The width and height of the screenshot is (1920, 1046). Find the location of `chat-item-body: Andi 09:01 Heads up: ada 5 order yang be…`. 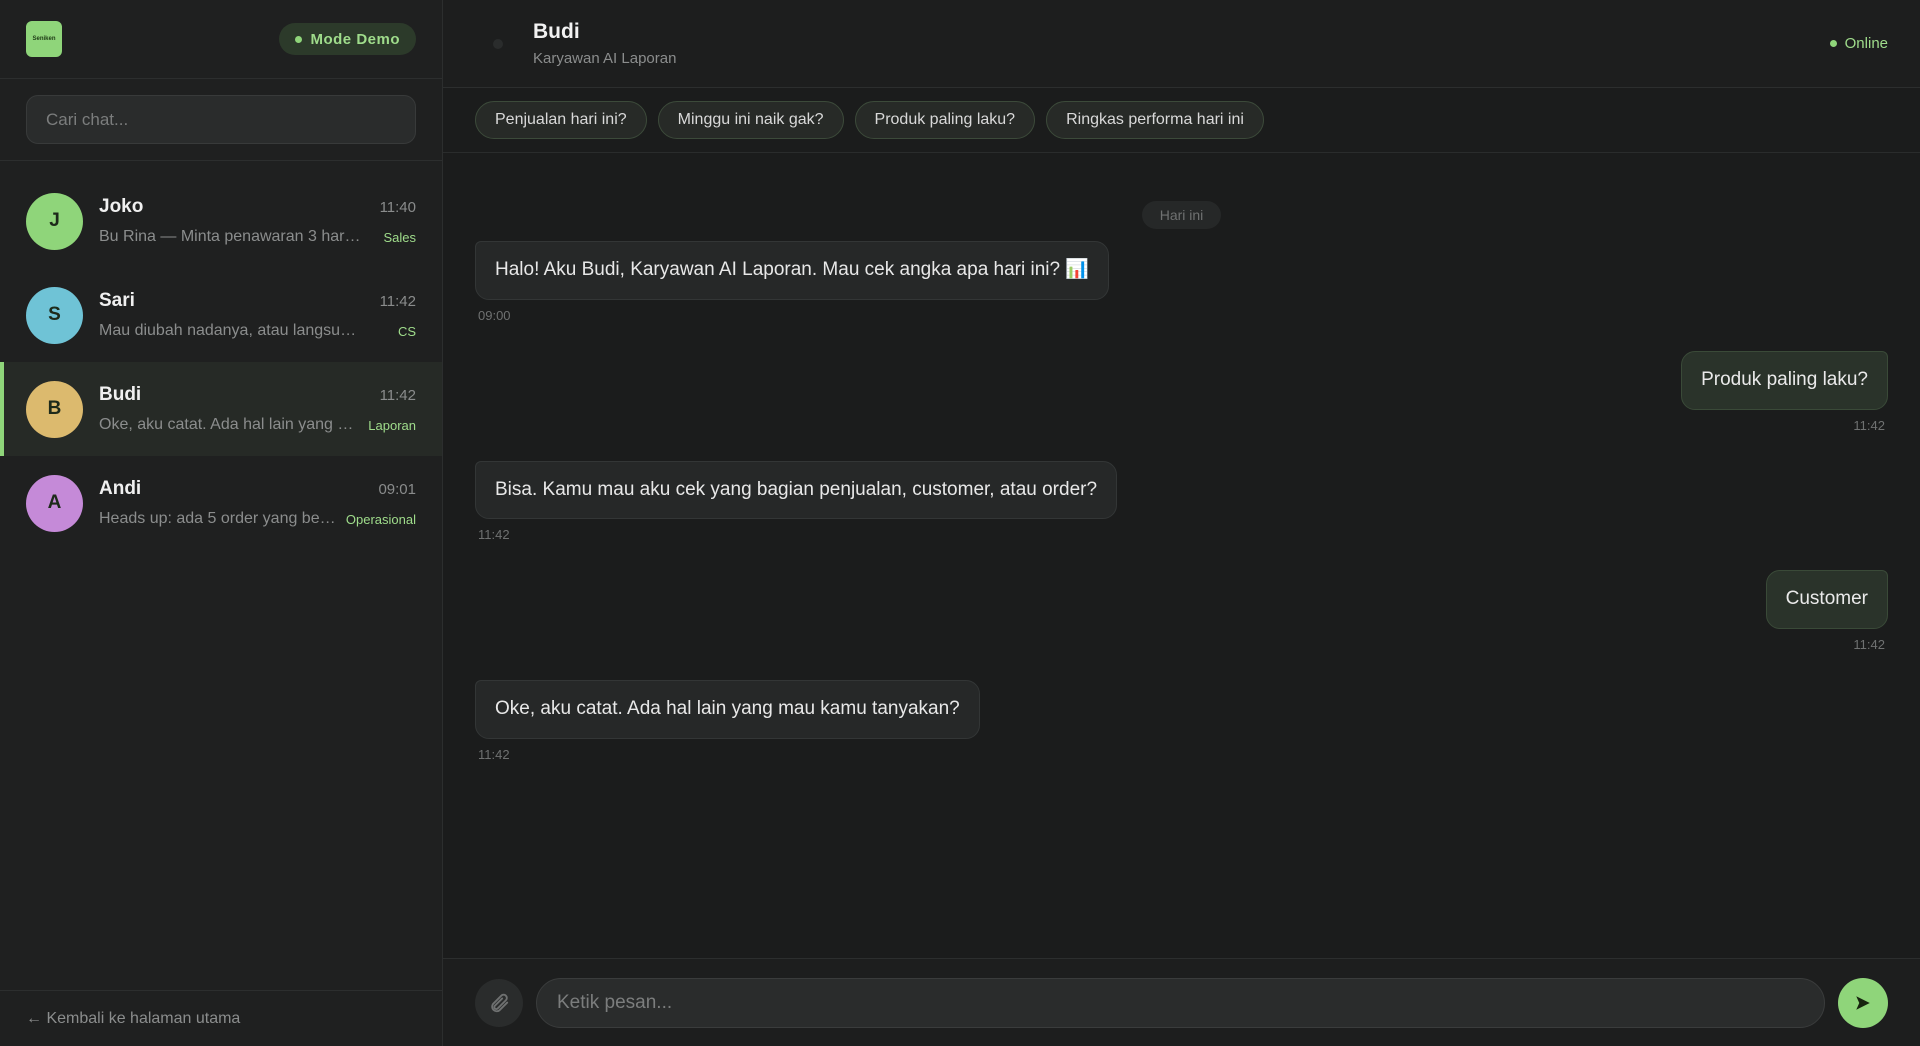

chat-item-body: Andi 09:01 Heads up: ada 5 order yang be… is located at coordinates (257, 503).